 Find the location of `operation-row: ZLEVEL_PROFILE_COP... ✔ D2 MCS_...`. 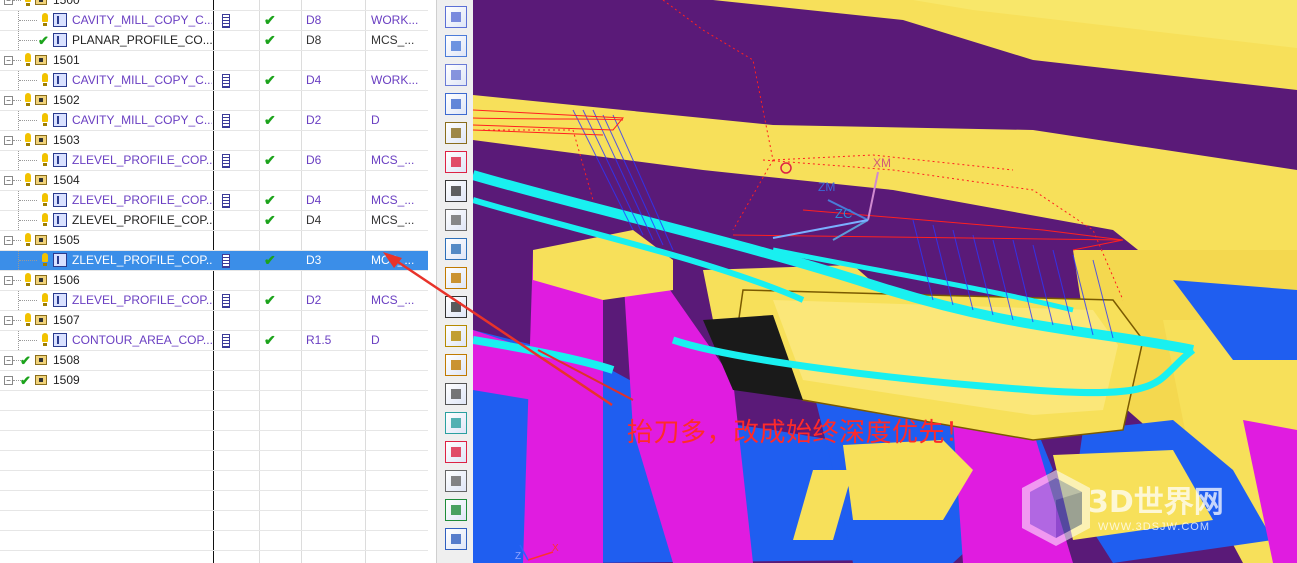

operation-row: ZLEVEL_PROFILE_COP... ✔ D2 MCS_... is located at coordinates (214, 301).